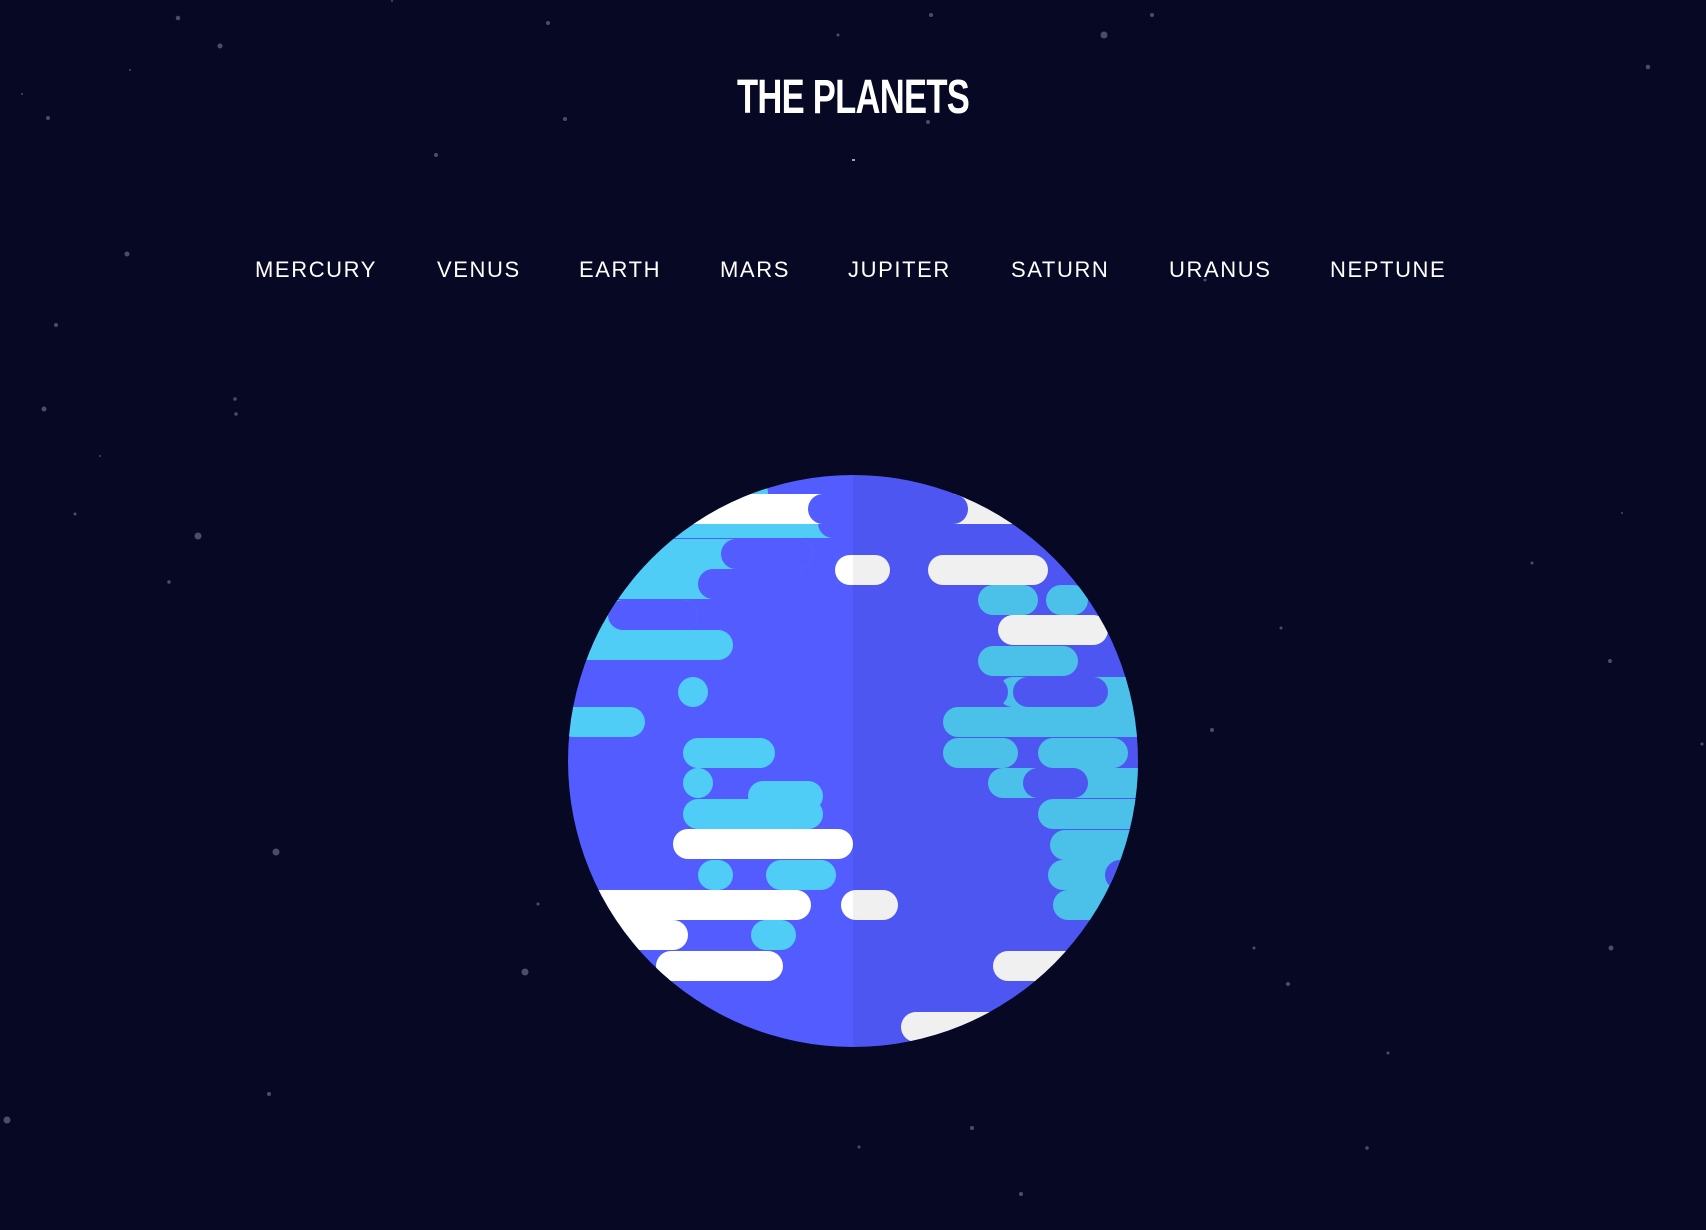 The height and width of the screenshot is (1230, 1706). What do you see at coordinates (620, 270) in the screenshot?
I see `nav-item-earth: EARTH` at bounding box center [620, 270].